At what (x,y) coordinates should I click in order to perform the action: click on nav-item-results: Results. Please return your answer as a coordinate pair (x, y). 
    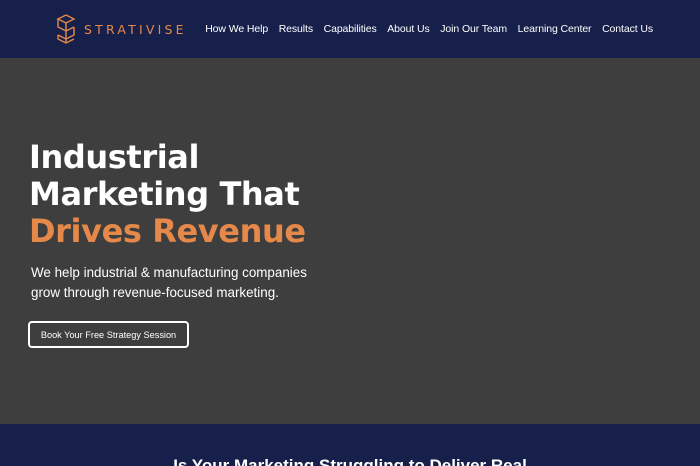
    Looking at the image, I should click on (296, 29).